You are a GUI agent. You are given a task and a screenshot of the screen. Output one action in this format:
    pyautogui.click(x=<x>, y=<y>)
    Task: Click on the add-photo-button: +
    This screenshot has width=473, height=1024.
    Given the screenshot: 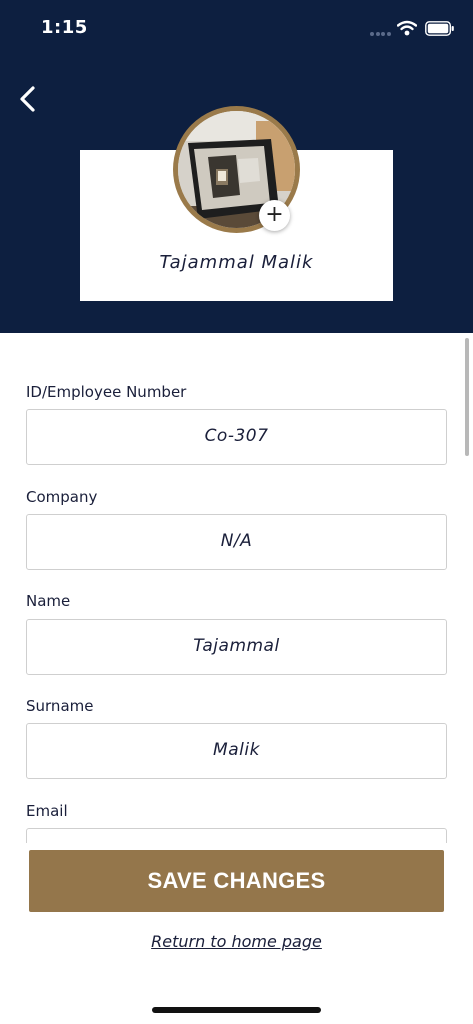 What is the action you would take?
    pyautogui.click(x=274, y=215)
    